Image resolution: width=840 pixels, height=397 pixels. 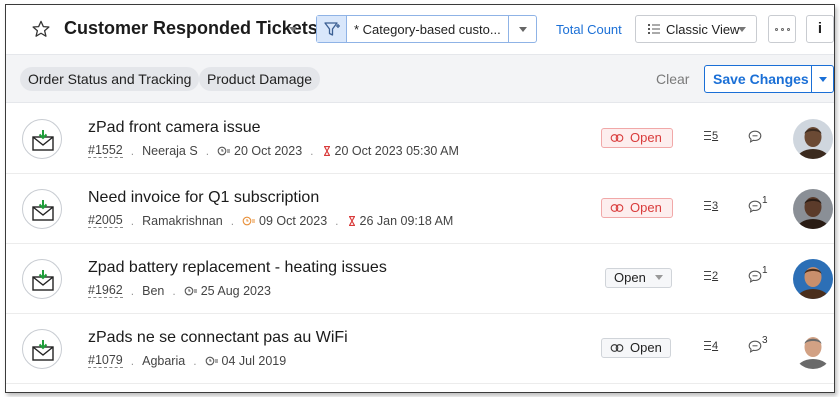 What do you see at coordinates (170, 150) in the screenshot?
I see `ticket-agent: Neeraja S` at bounding box center [170, 150].